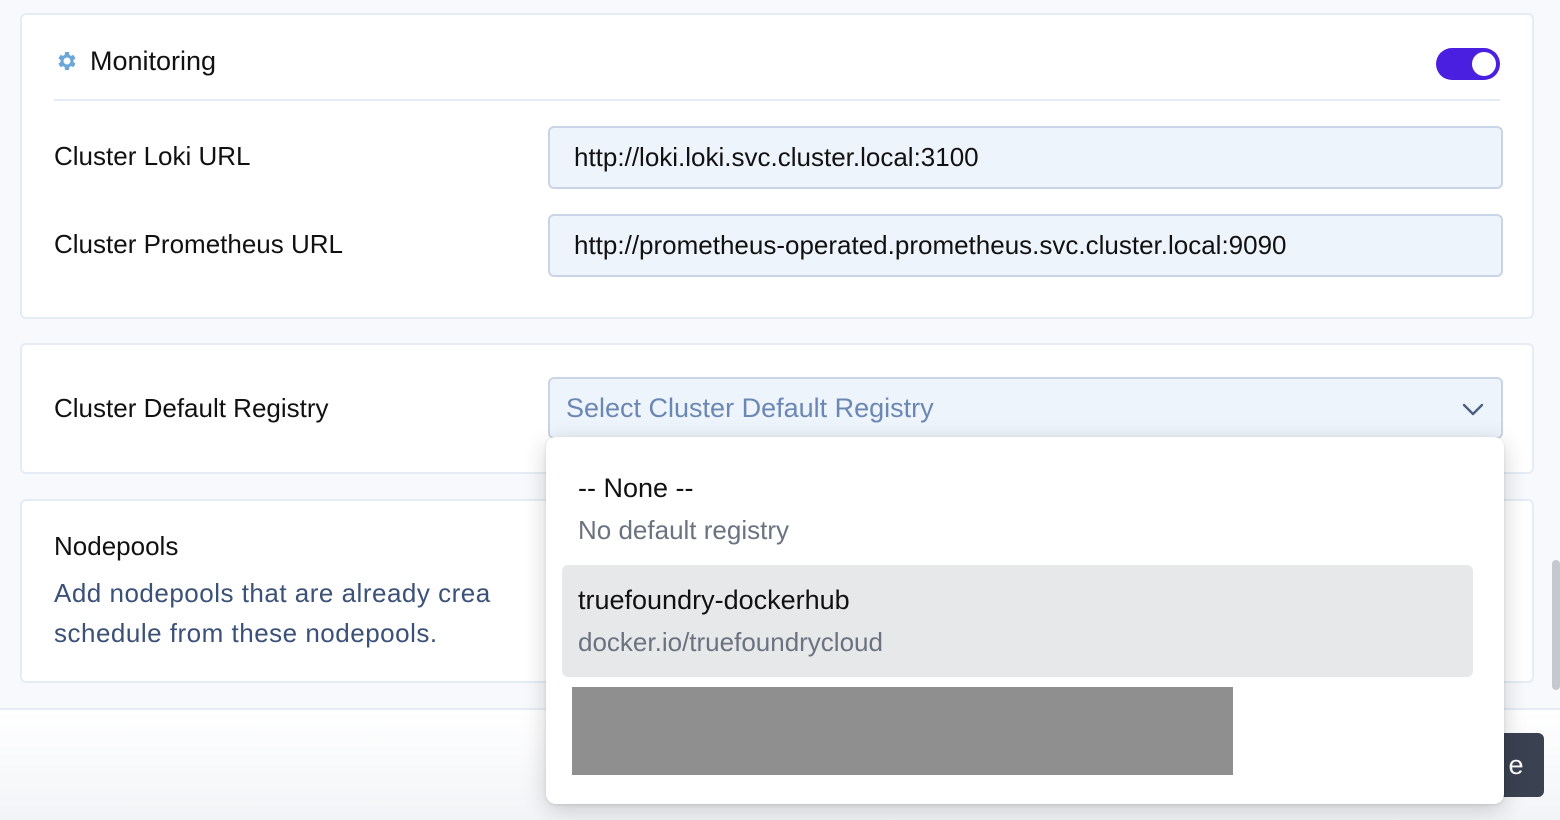 This screenshot has width=1560, height=820. I want to click on registry-label: Cluster Default Registry, so click(191, 408).